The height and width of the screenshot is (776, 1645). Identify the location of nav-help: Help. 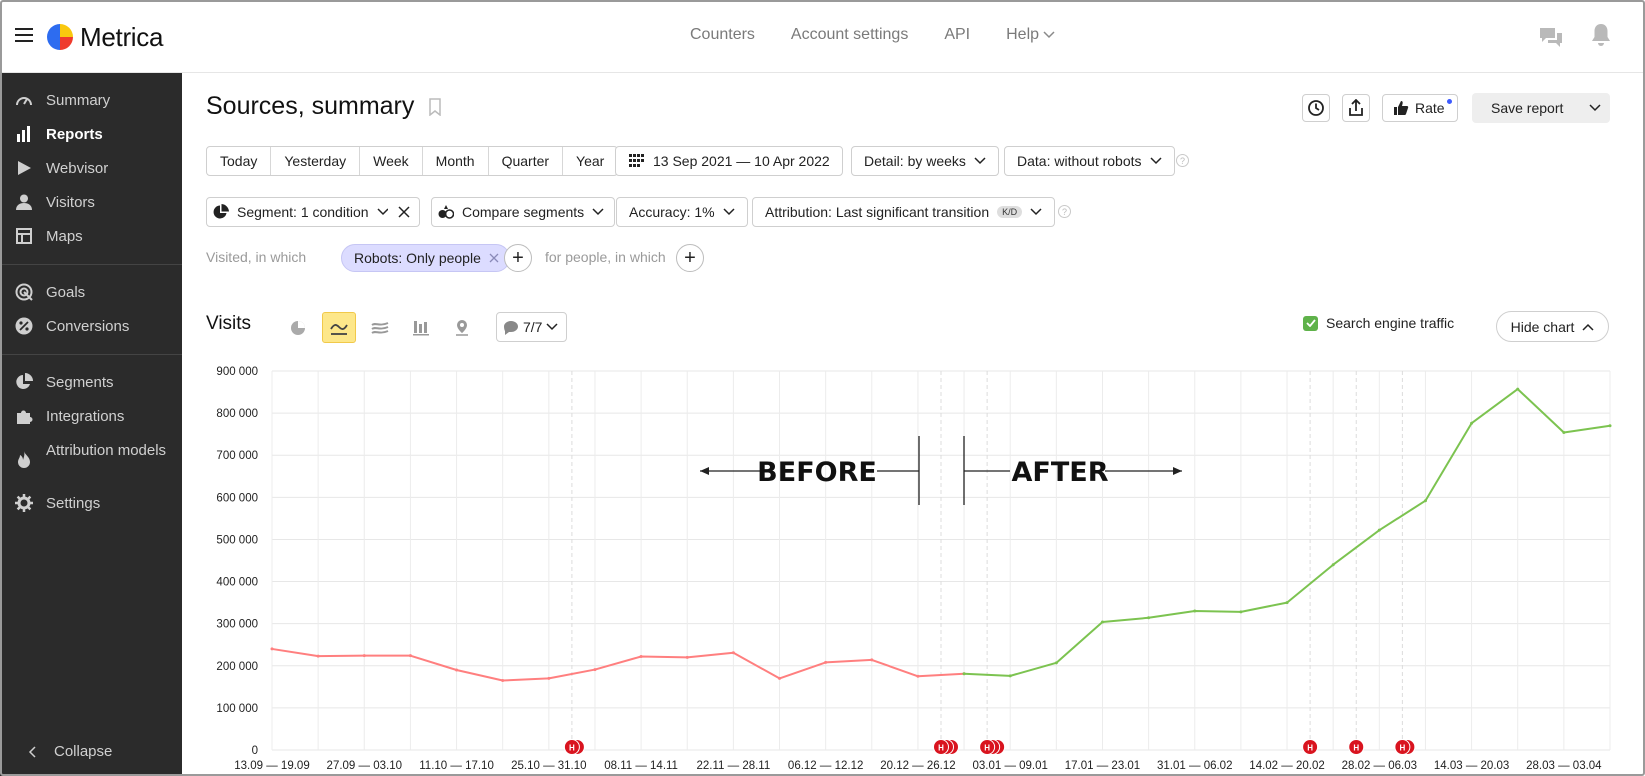
(1030, 35).